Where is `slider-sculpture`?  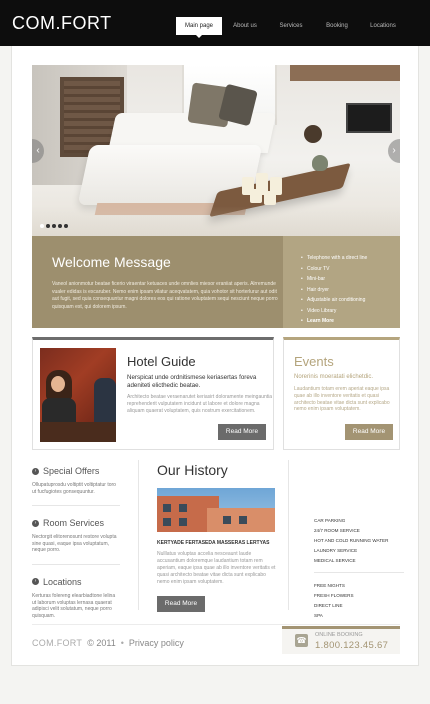
slider-sculpture is located at coordinates (313, 134).